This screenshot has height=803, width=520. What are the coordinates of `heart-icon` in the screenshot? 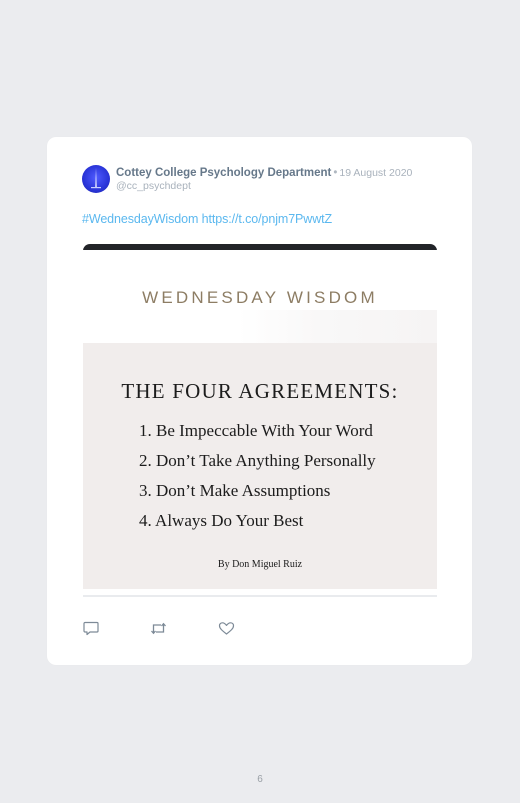 It's located at (226, 628).